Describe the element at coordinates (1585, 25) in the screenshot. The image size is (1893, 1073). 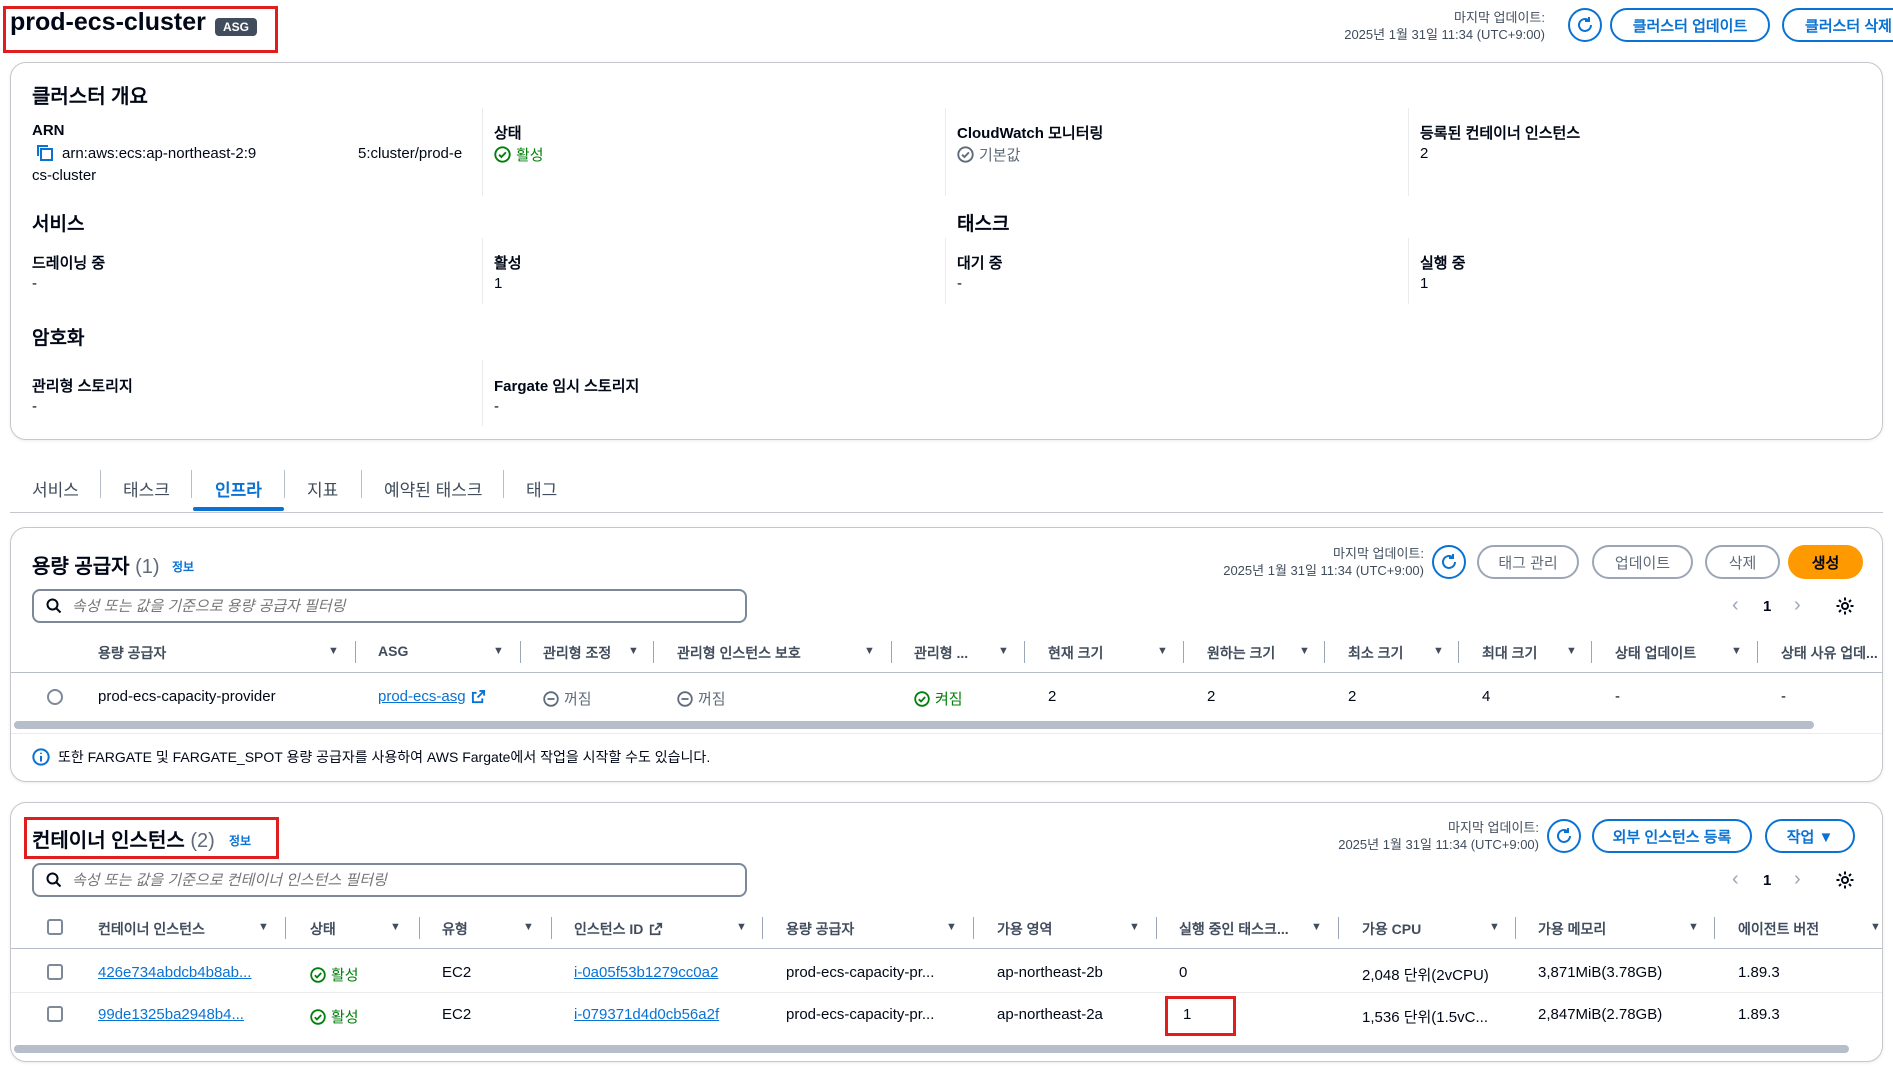
I see `refresh-button` at that location.